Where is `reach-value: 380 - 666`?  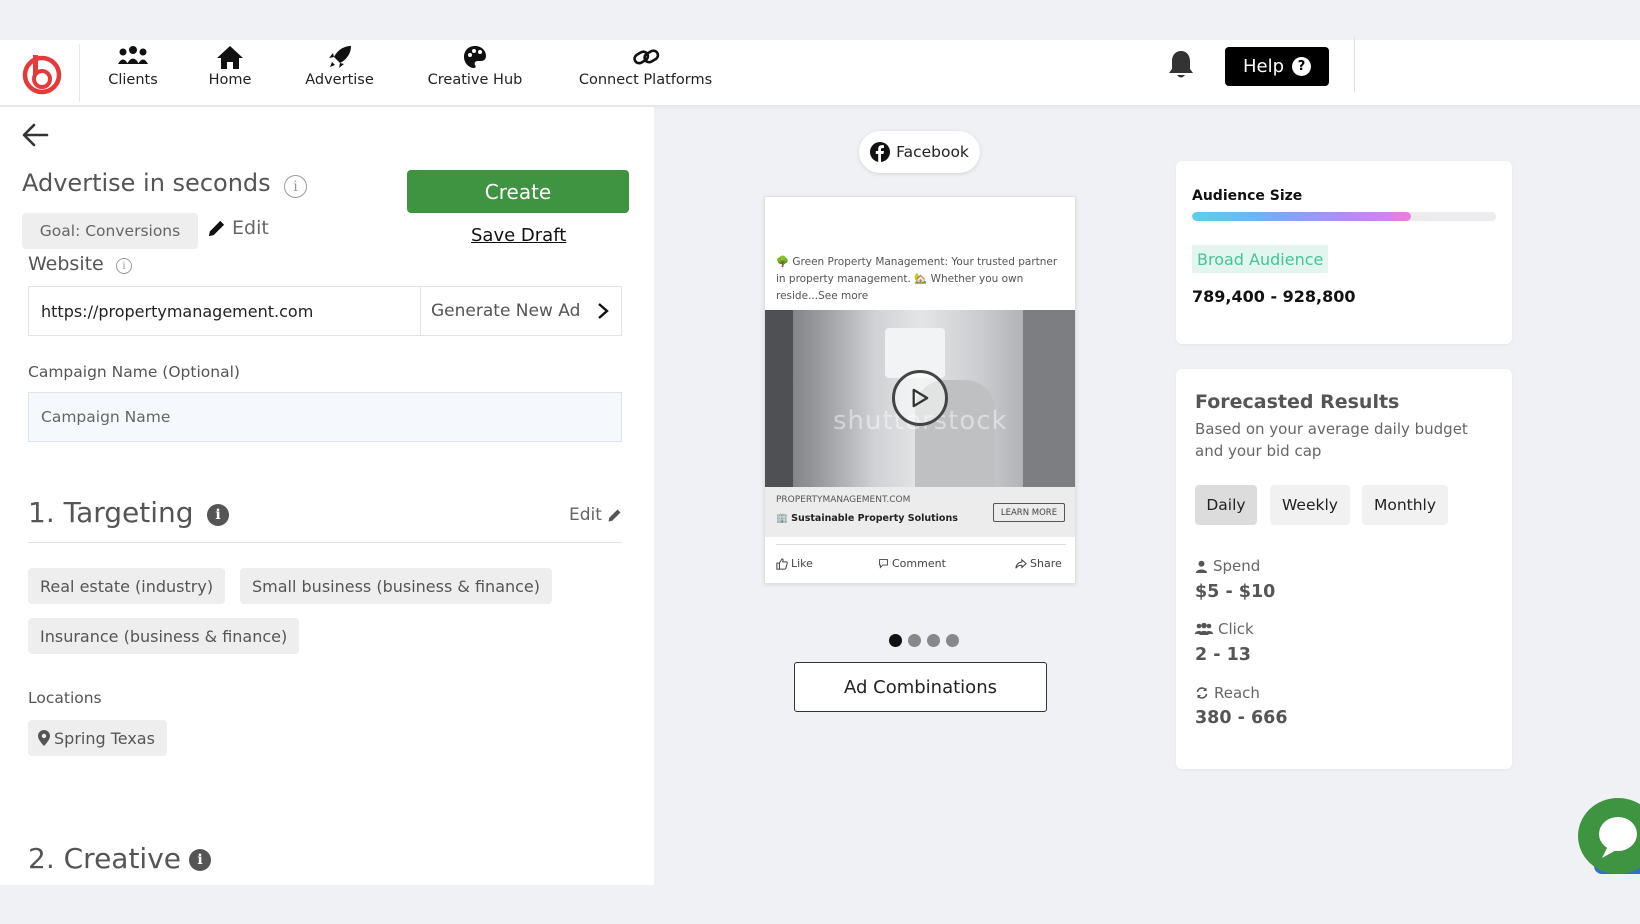
reach-value: 380 - 666 is located at coordinates (1241, 718).